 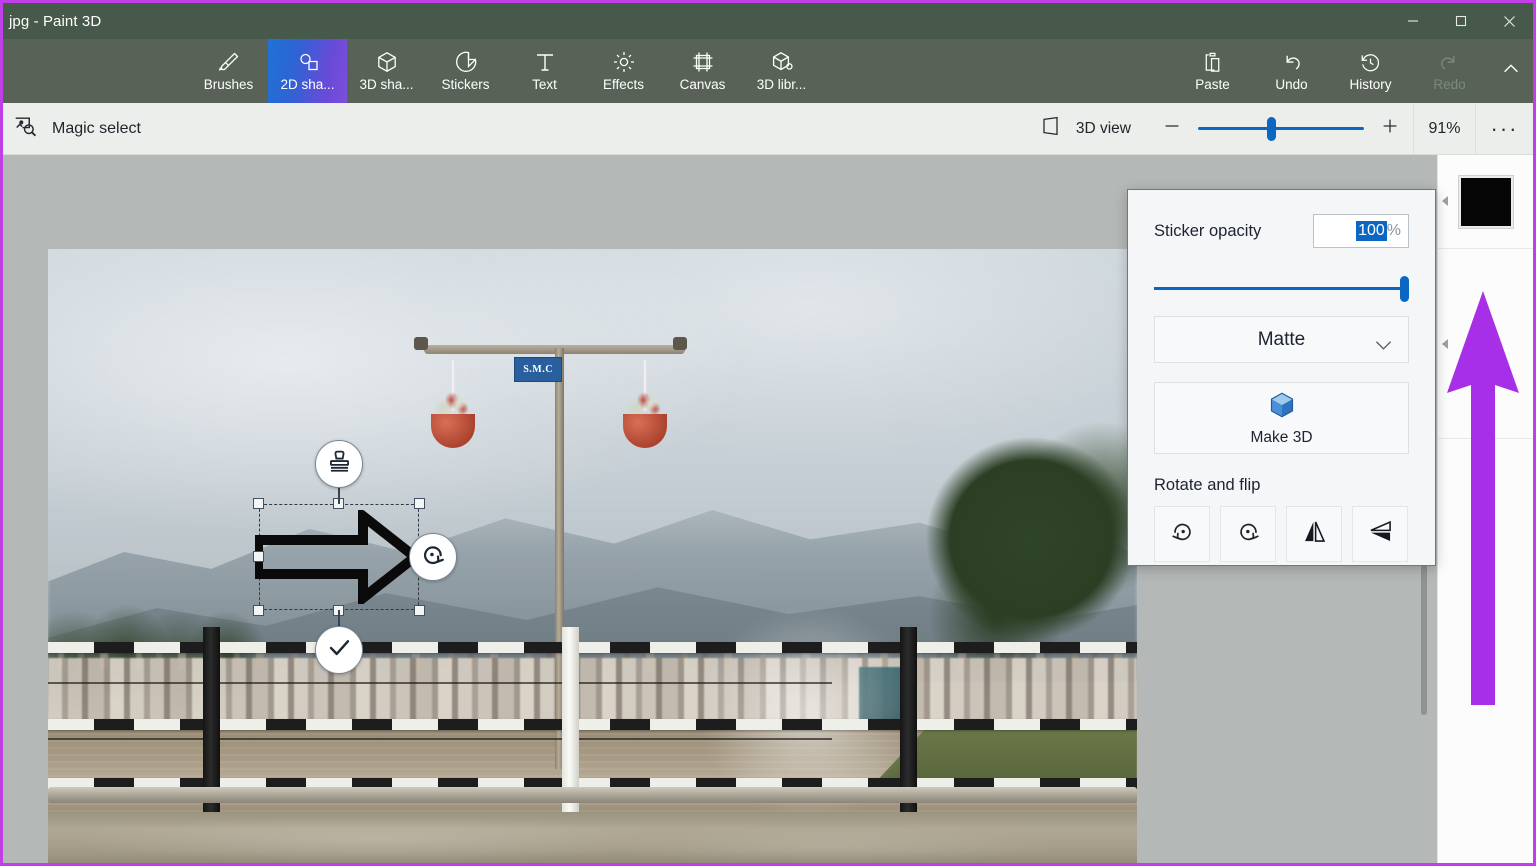 What do you see at coordinates (623, 84) in the screenshot?
I see `ribbon-tab-label: Effects` at bounding box center [623, 84].